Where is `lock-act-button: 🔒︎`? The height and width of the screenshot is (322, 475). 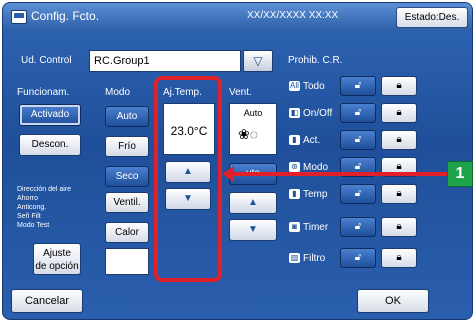
lock-act-button: 🔒︎ is located at coordinates (399, 140).